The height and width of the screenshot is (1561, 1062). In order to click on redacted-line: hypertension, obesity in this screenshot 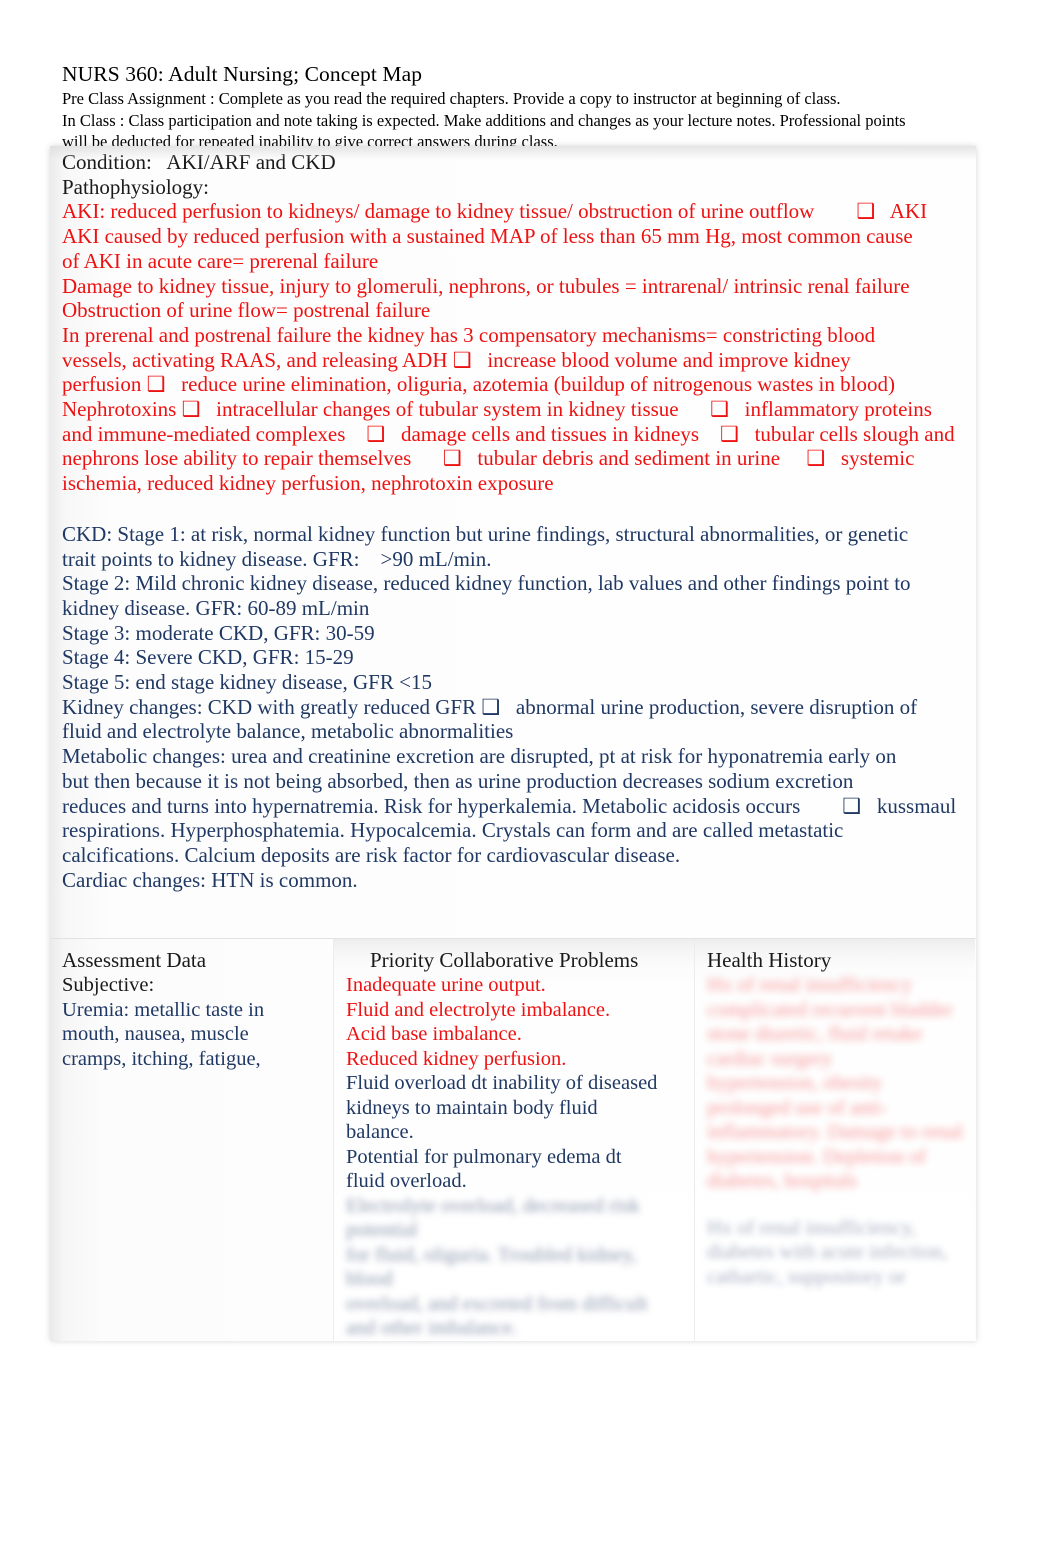, I will do `click(795, 1083)`.